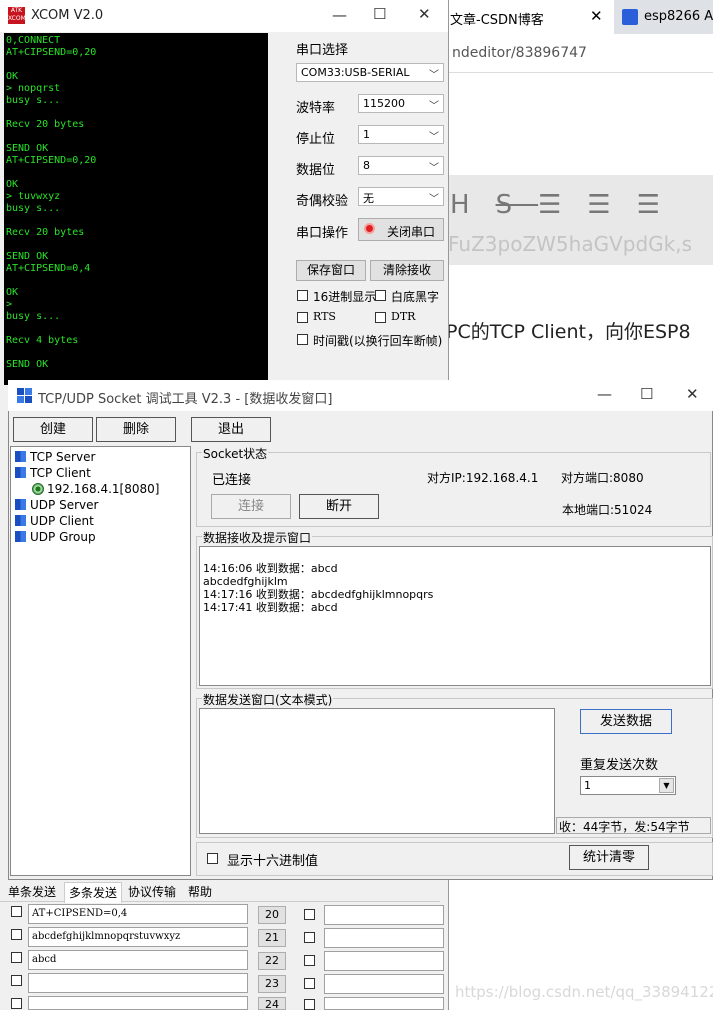  Describe the element at coordinates (339, 506) in the screenshot. I see `disconnect-button: 断开` at that location.